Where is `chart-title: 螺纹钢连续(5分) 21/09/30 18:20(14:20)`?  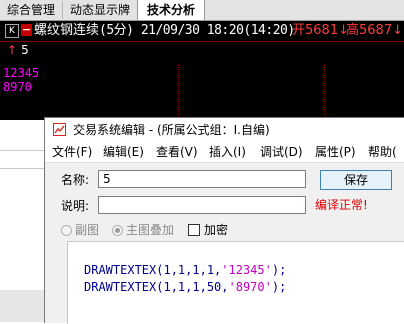 chart-title: 螺纹钢连续(5分) 21/09/30 18:20(14:20) is located at coordinates (164, 31).